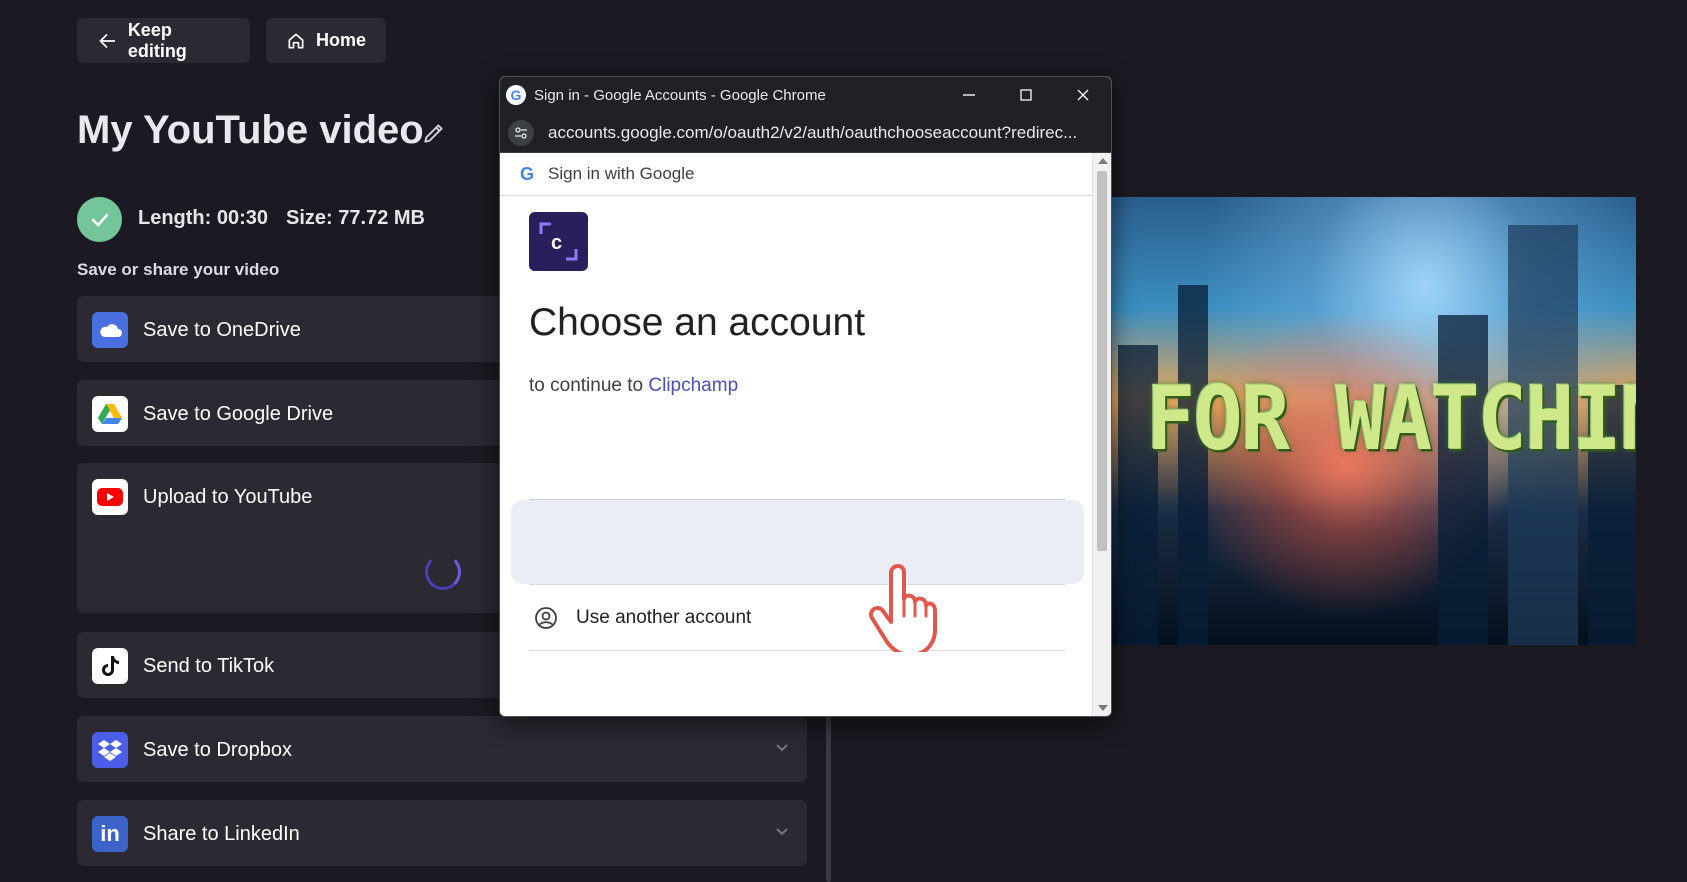 This screenshot has width=1687, height=882. Describe the element at coordinates (209, 665) in the screenshot. I see `option-label: Send to TikTok` at that location.